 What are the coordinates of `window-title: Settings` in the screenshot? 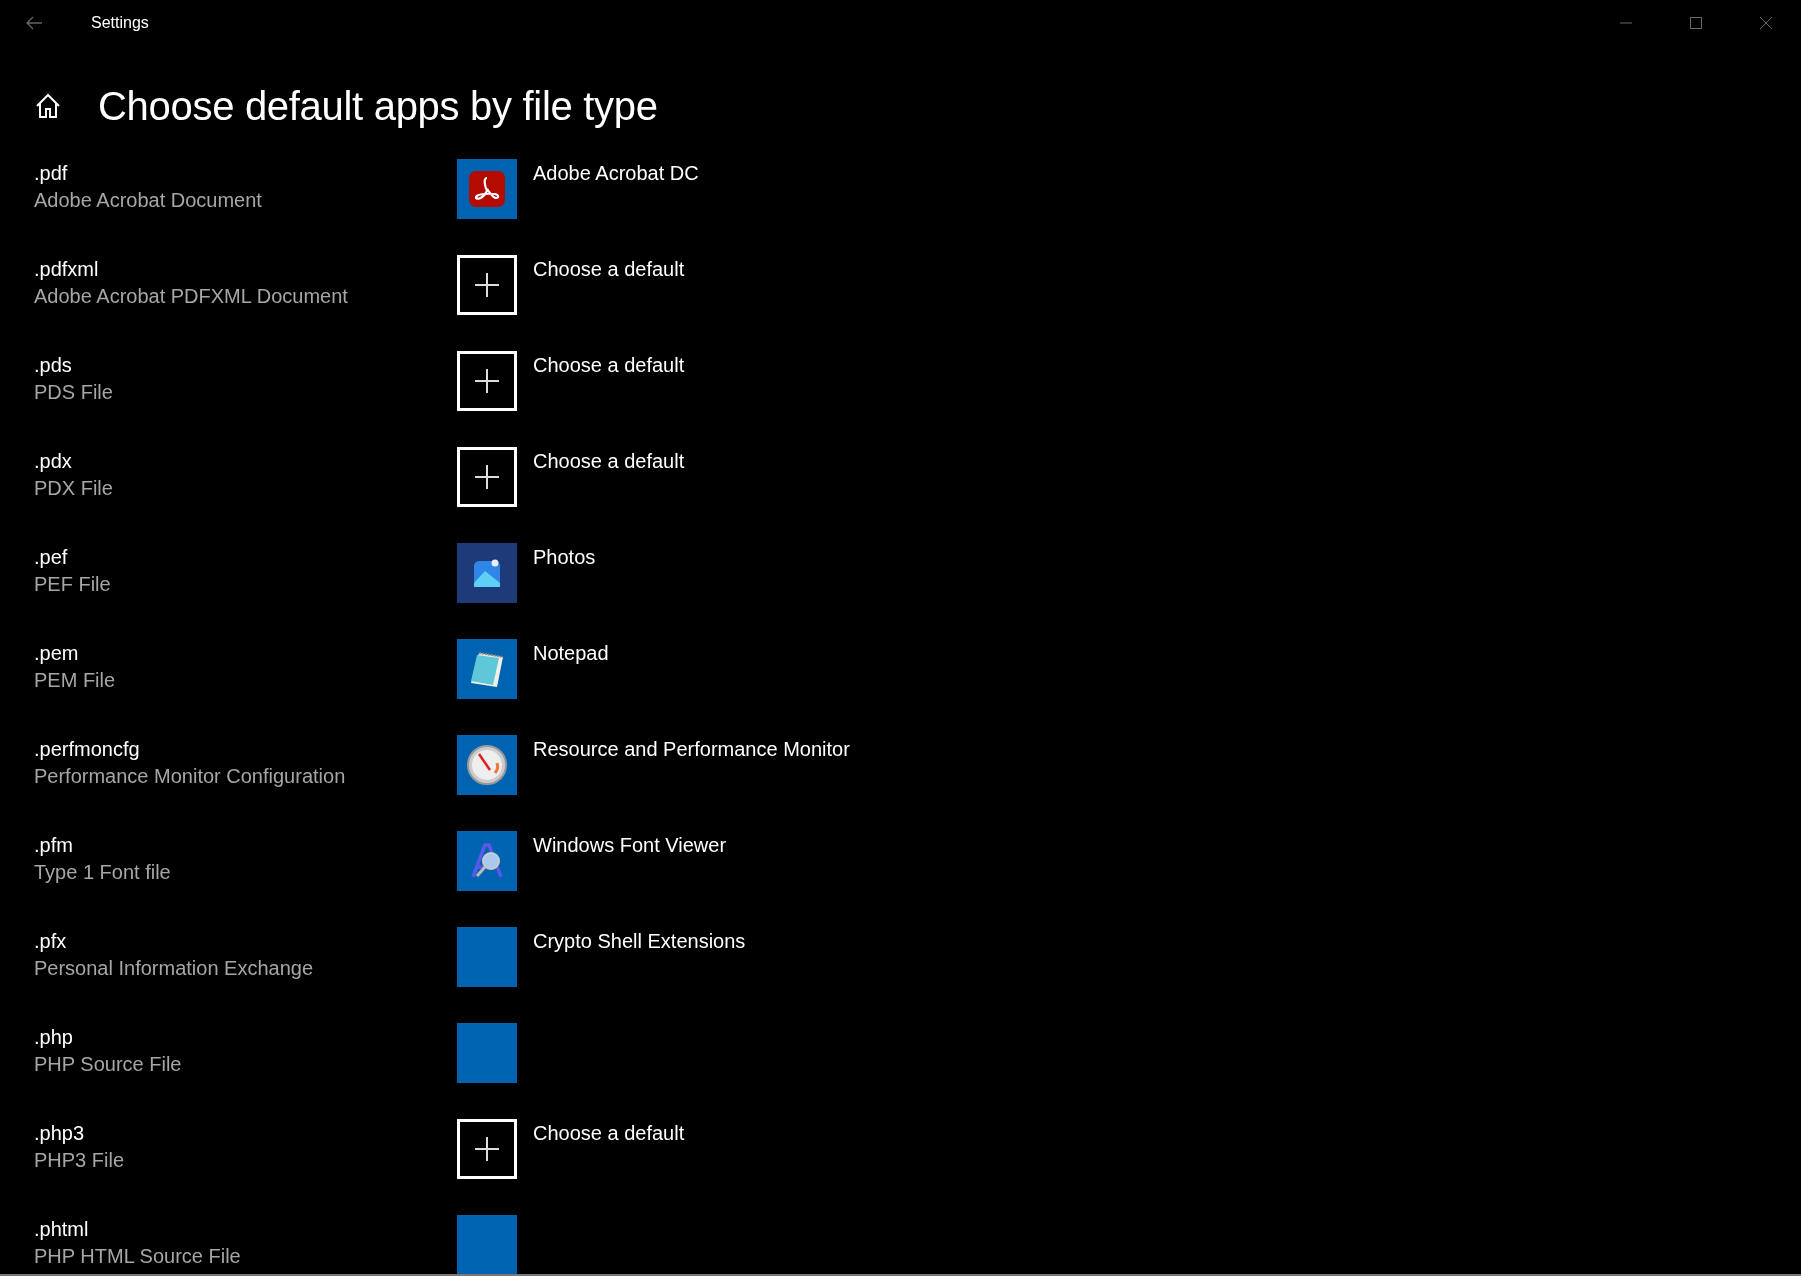 It's located at (120, 23).